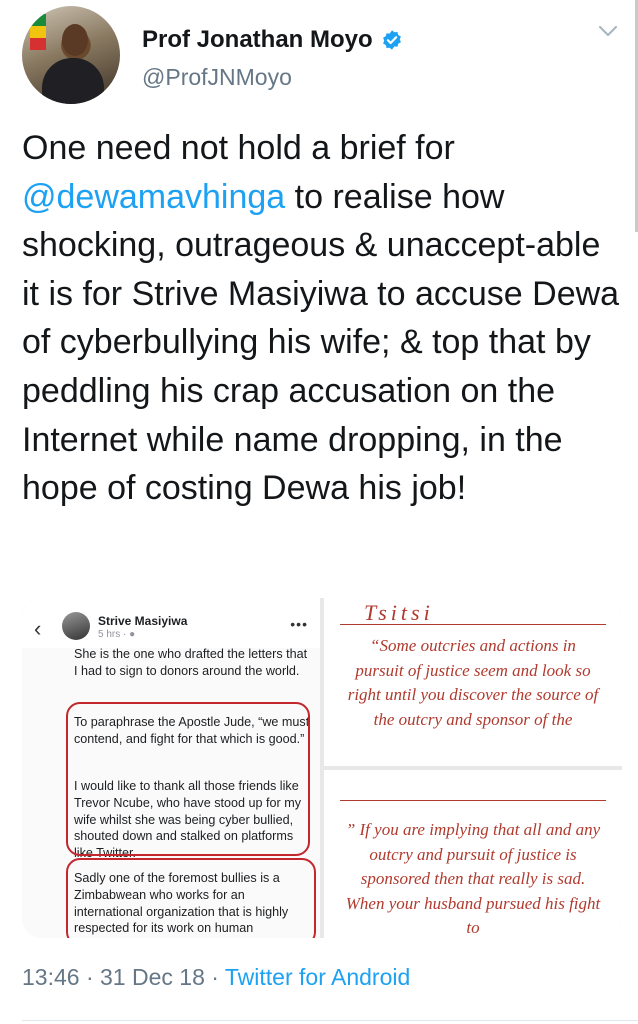 This screenshot has height=1024, width=638. Describe the element at coordinates (399, 612) in the screenshot. I see `handwritten-signature: Tsitsi` at that location.